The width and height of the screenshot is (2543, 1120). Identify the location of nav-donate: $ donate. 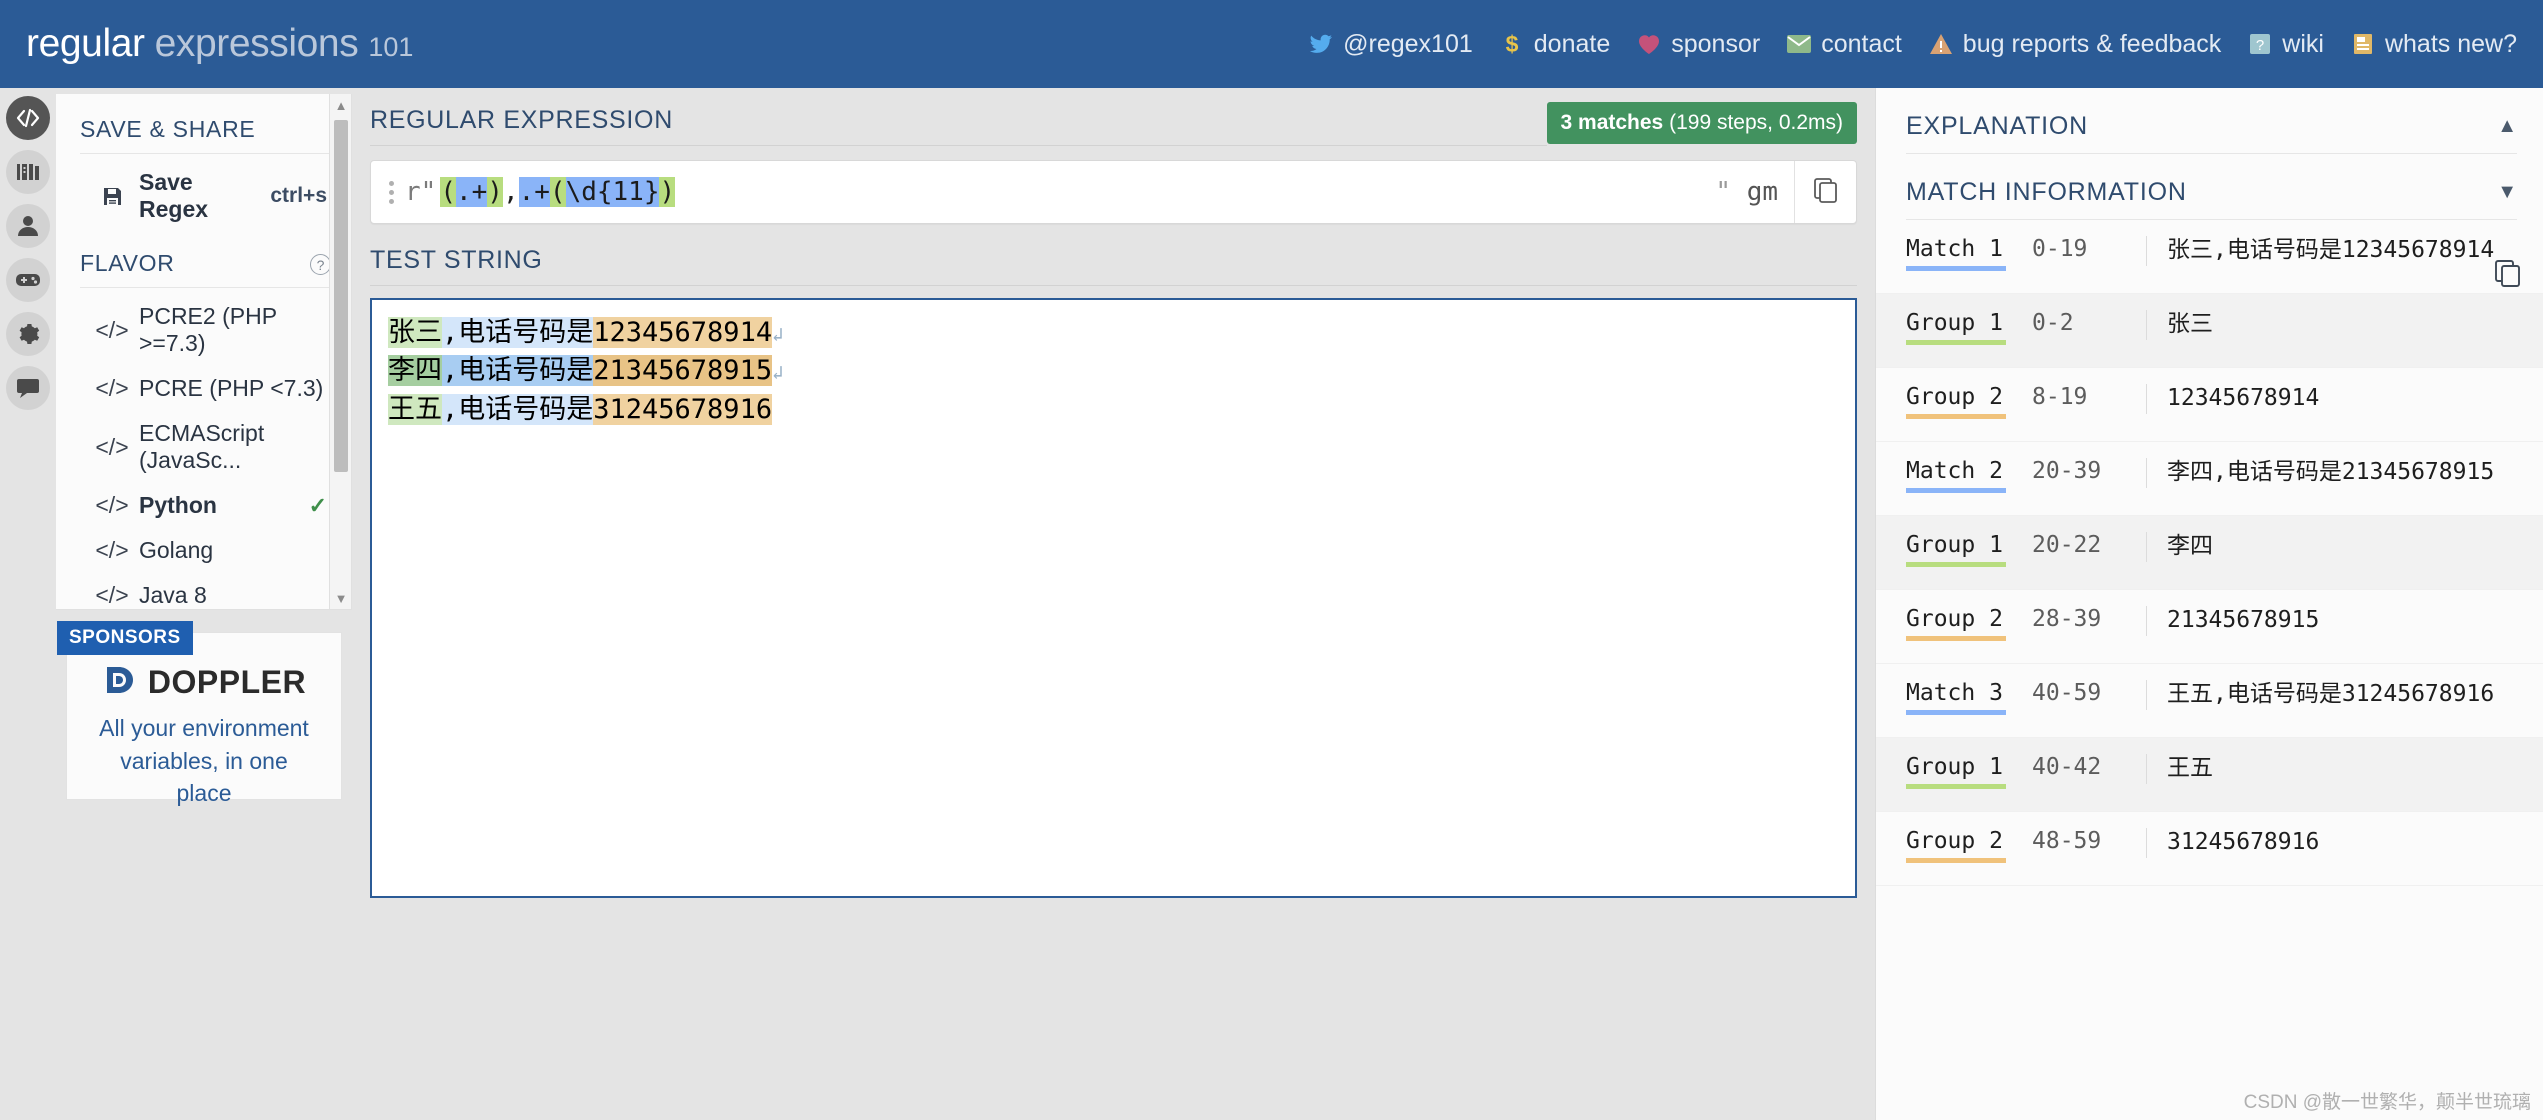
(1554, 44).